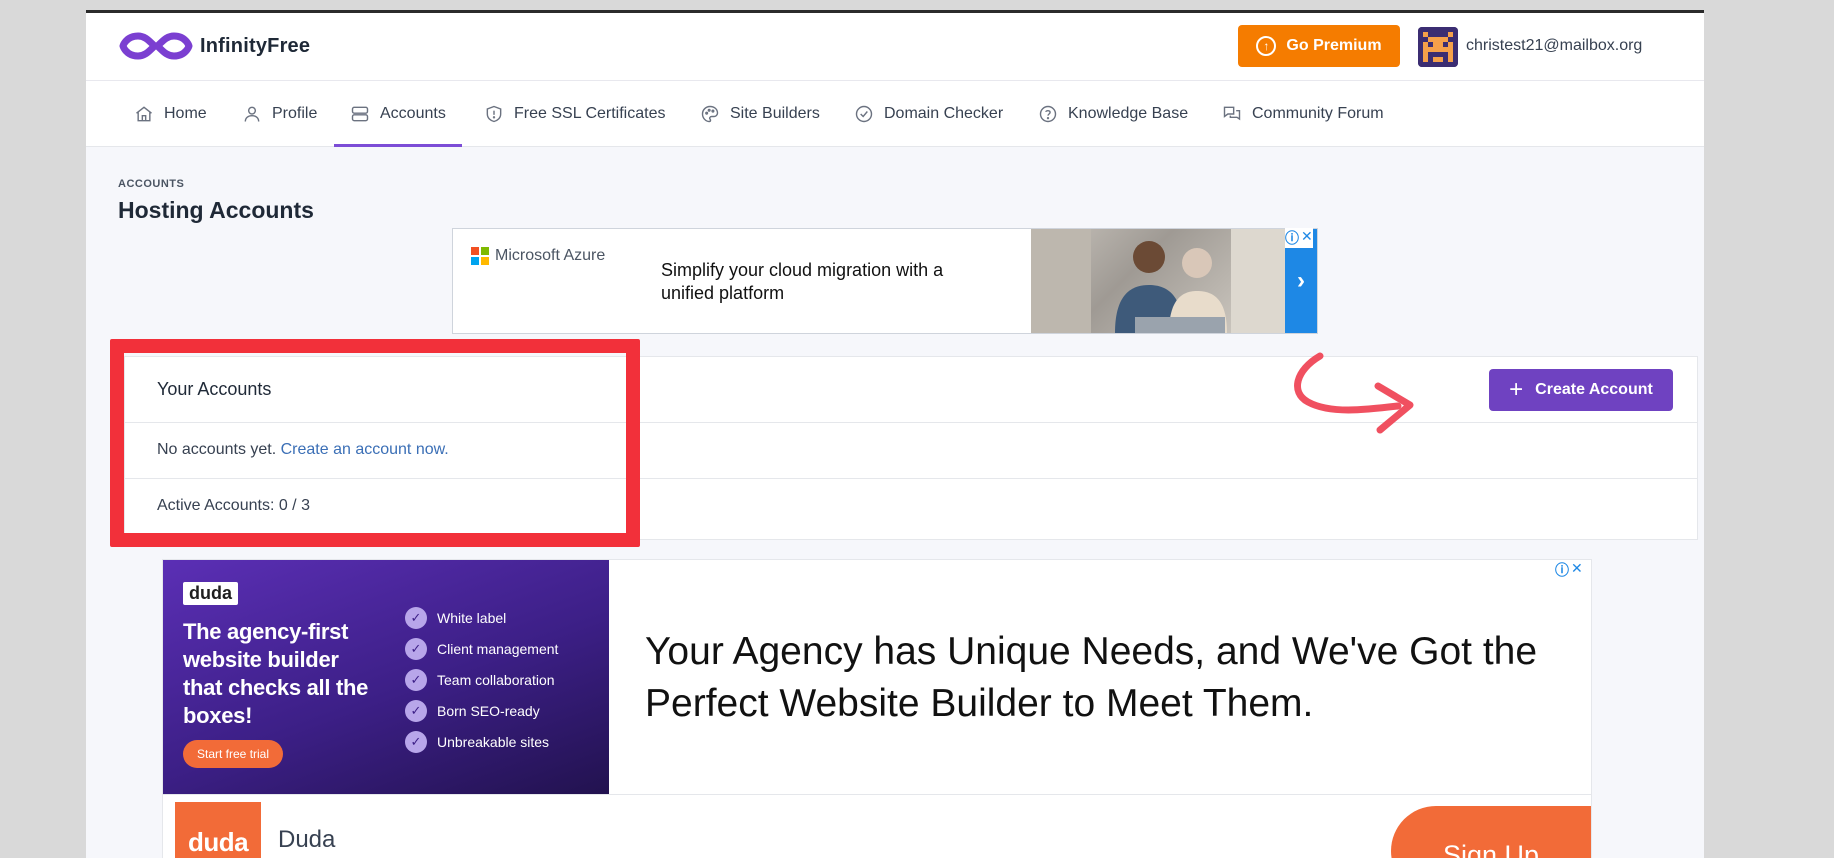  I want to click on feature-label: Client management, so click(498, 648).